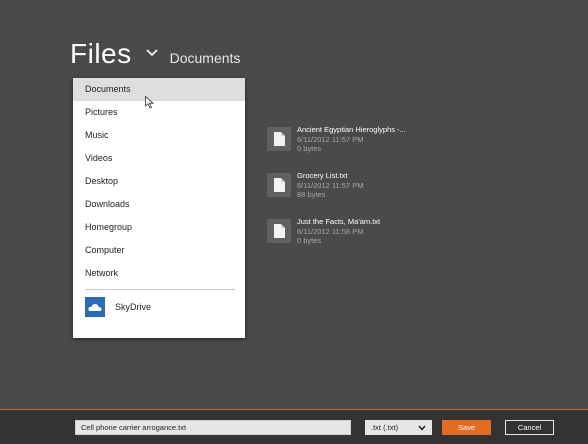 Image resolution: width=588 pixels, height=444 pixels. Describe the element at coordinates (159, 112) in the screenshot. I see `location-item-pictures: Pictures` at that location.